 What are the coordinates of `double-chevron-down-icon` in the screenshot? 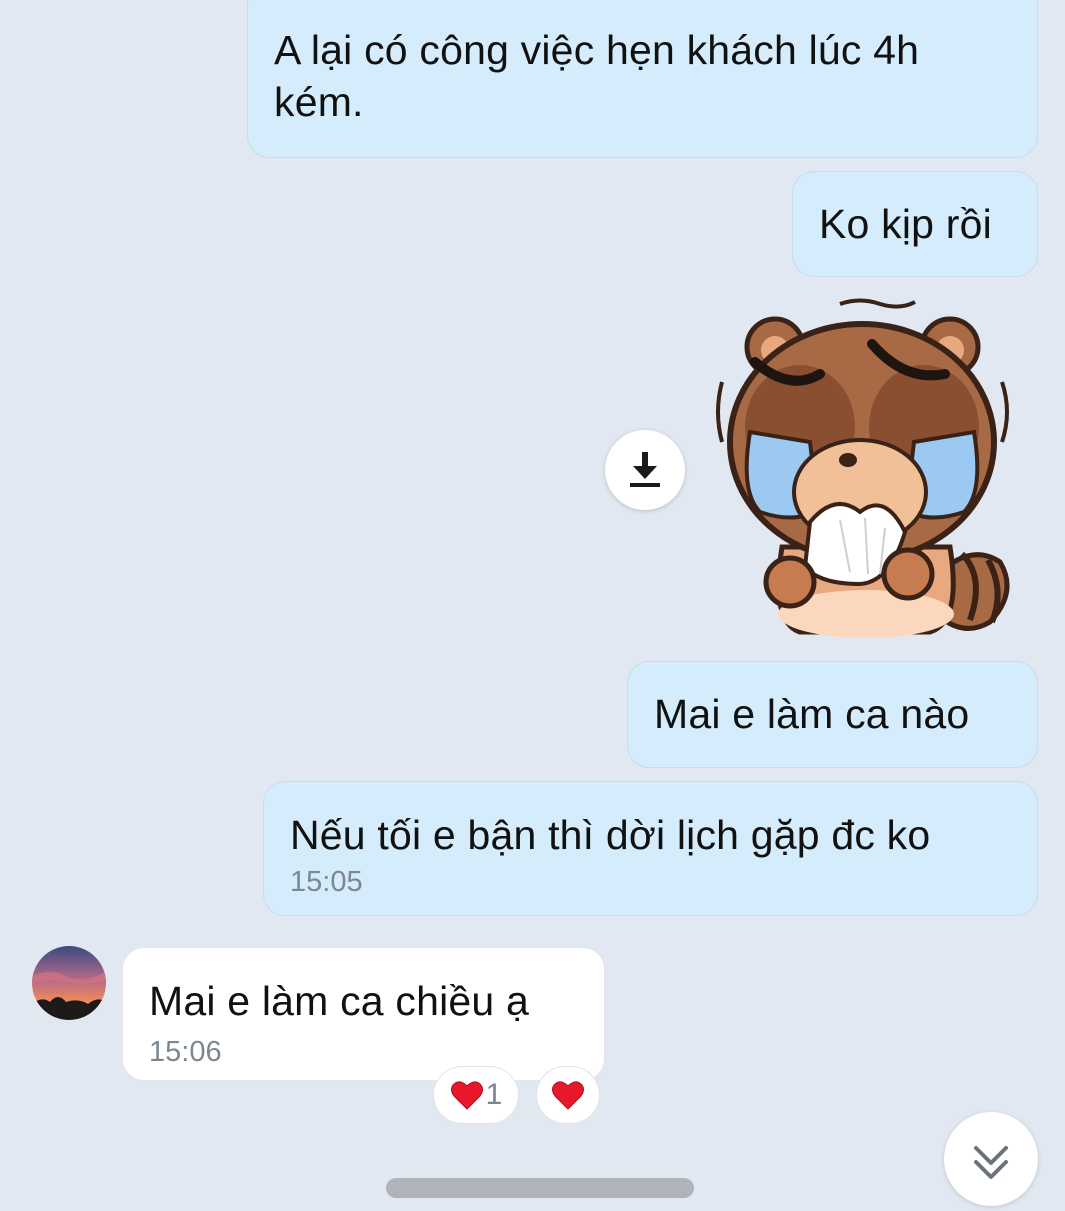 It's located at (991, 1162).